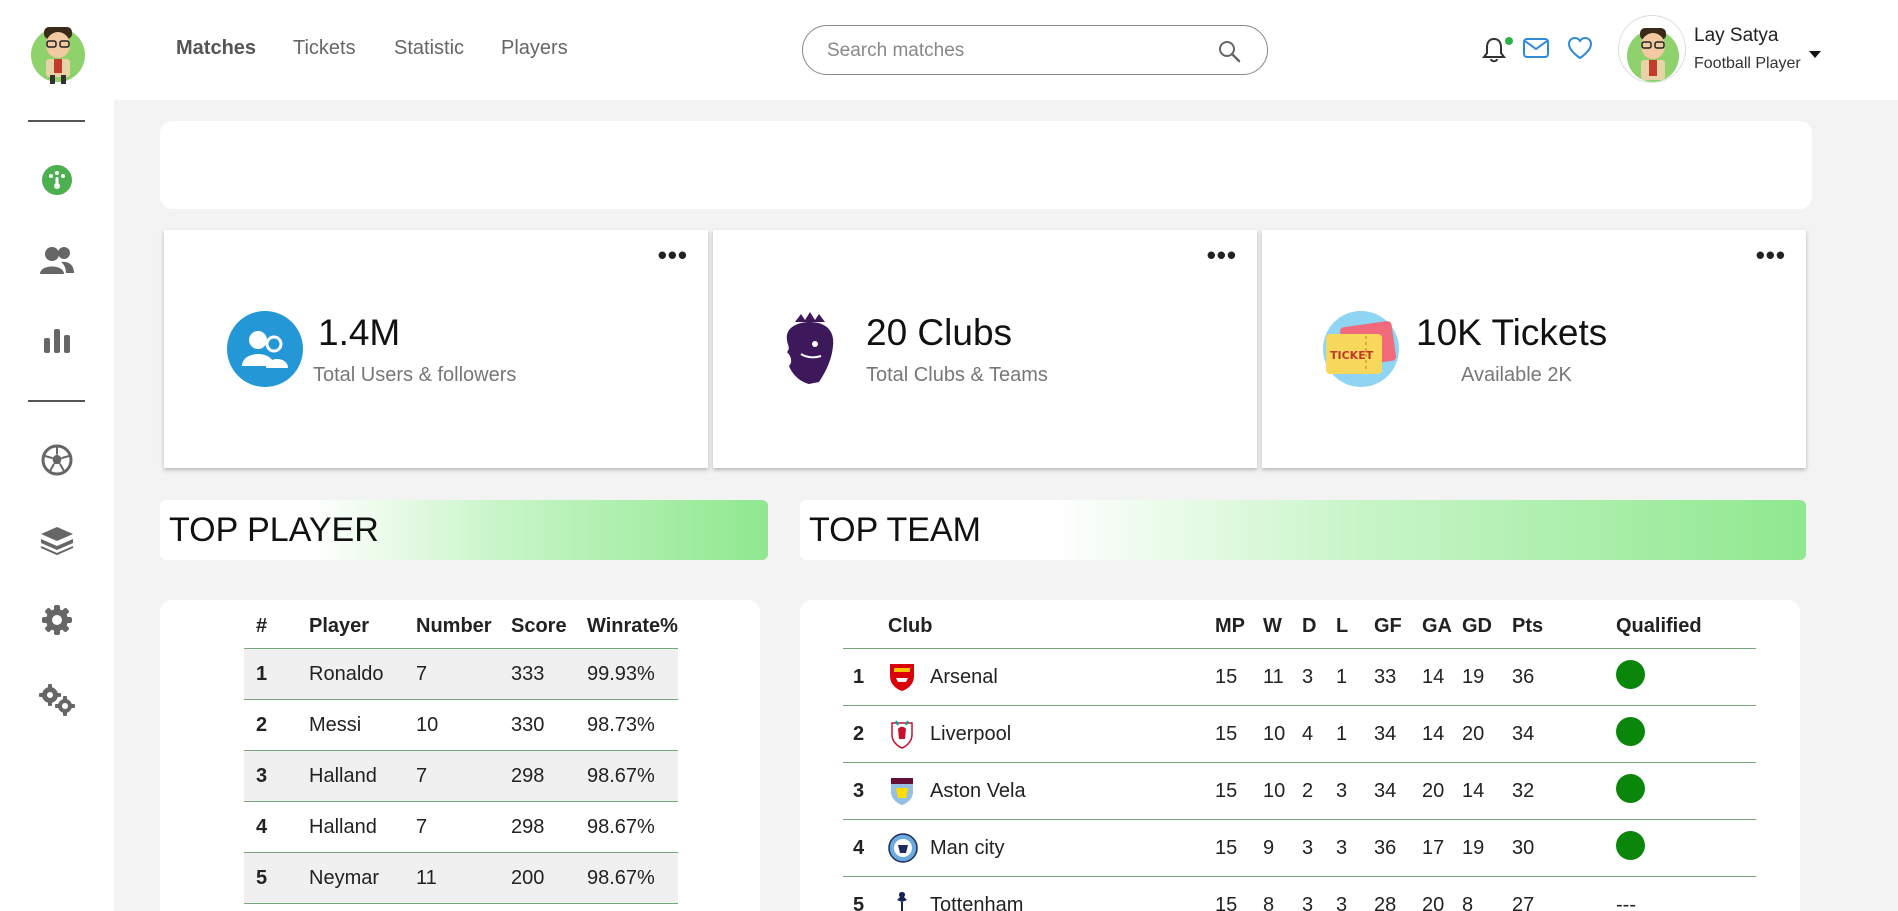 The height and width of the screenshot is (911, 1898). What do you see at coordinates (1554, 677) in the screenshot?
I see `pts-cell: 36` at bounding box center [1554, 677].